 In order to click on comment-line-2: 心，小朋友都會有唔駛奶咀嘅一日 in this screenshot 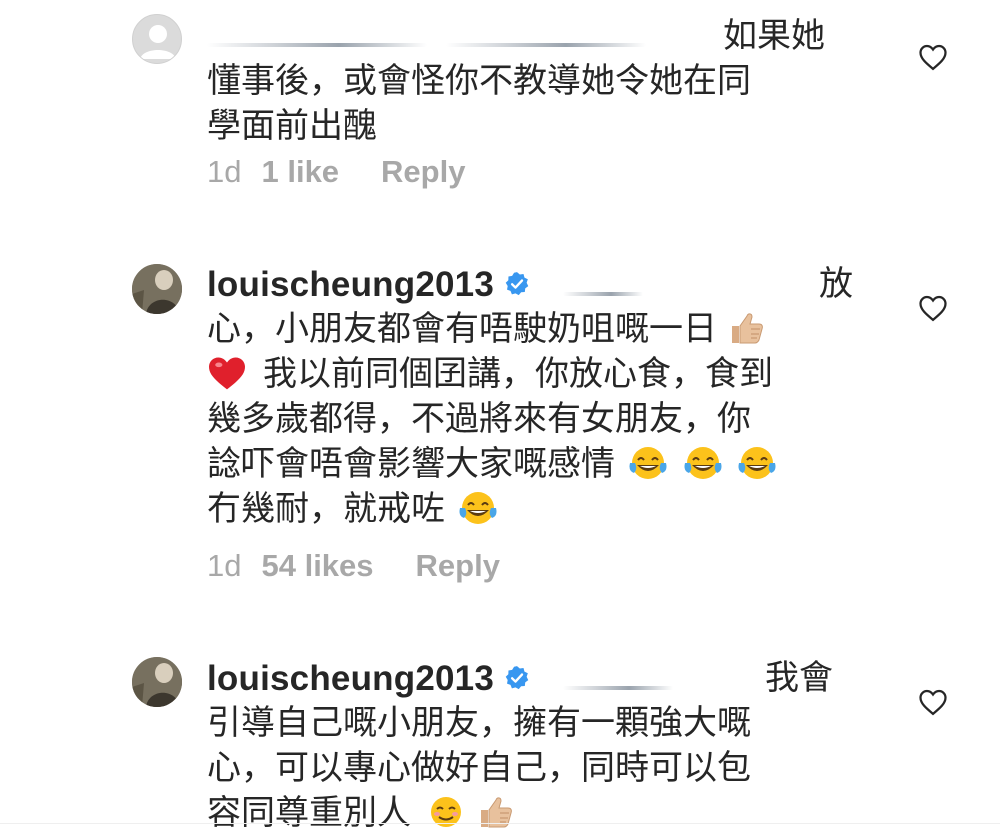, I will do `click(537, 329)`.